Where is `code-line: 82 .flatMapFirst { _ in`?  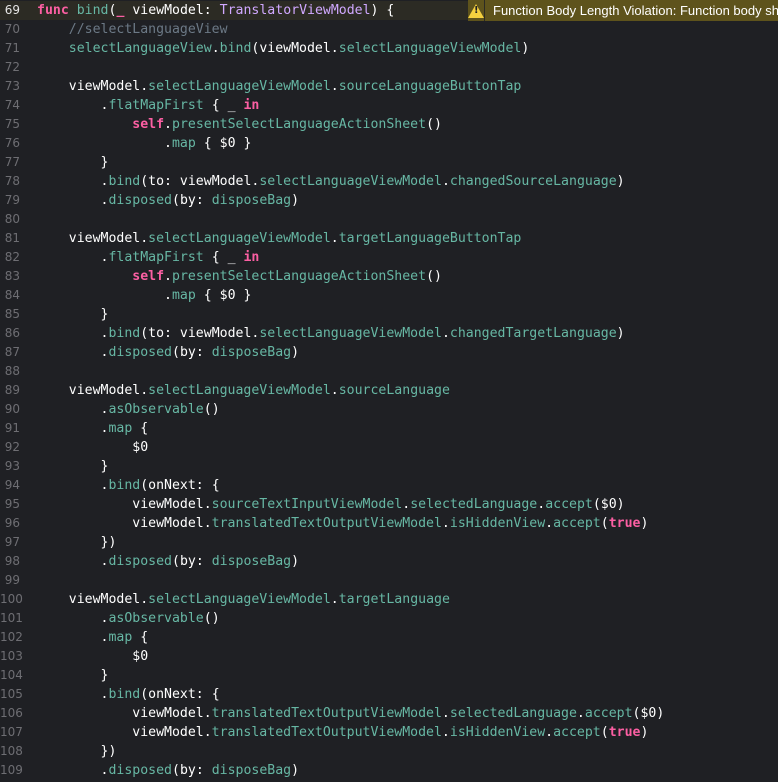 code-line: 82 .flatMapFirst { _ in is located at coordinates (389, 257).